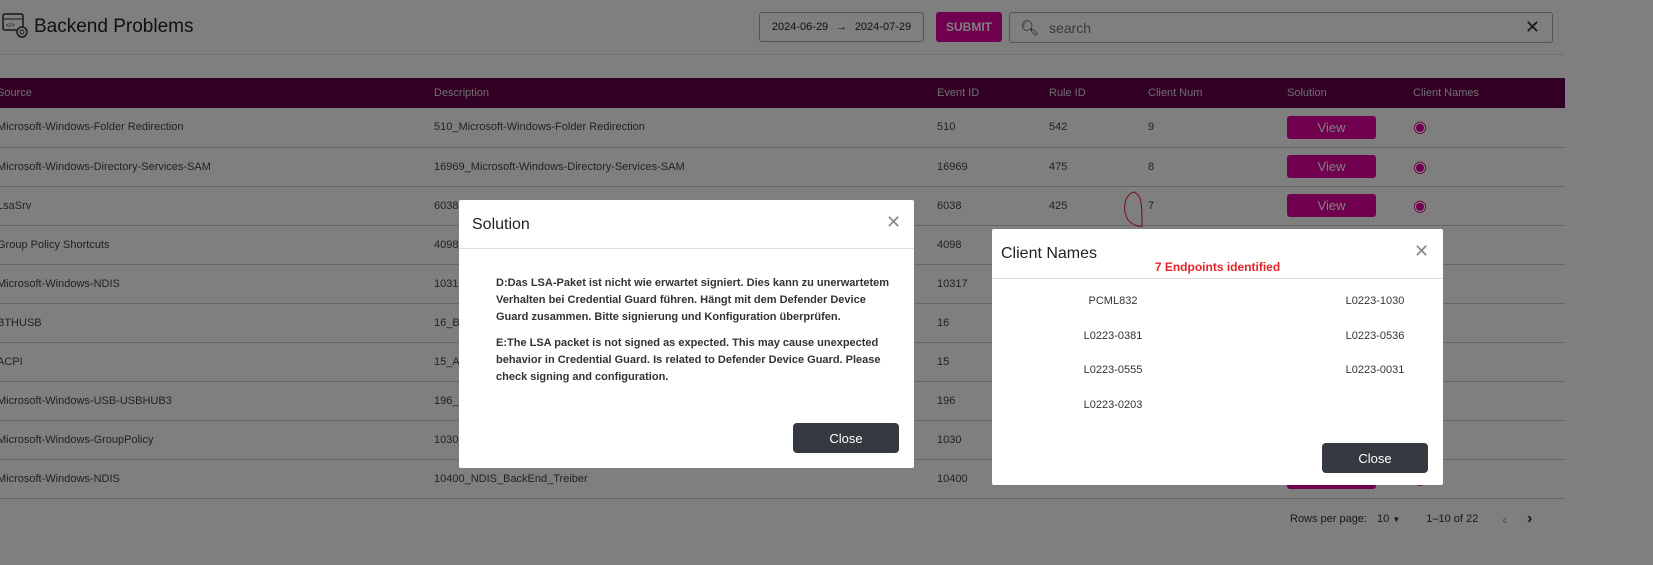 The image size is (1653, 565). What do you see at coordinates (1217, 267) in the screenshot?
I see `endpoints-annotation: 7 Endpoints identified` at bounding box center [1217, 267].